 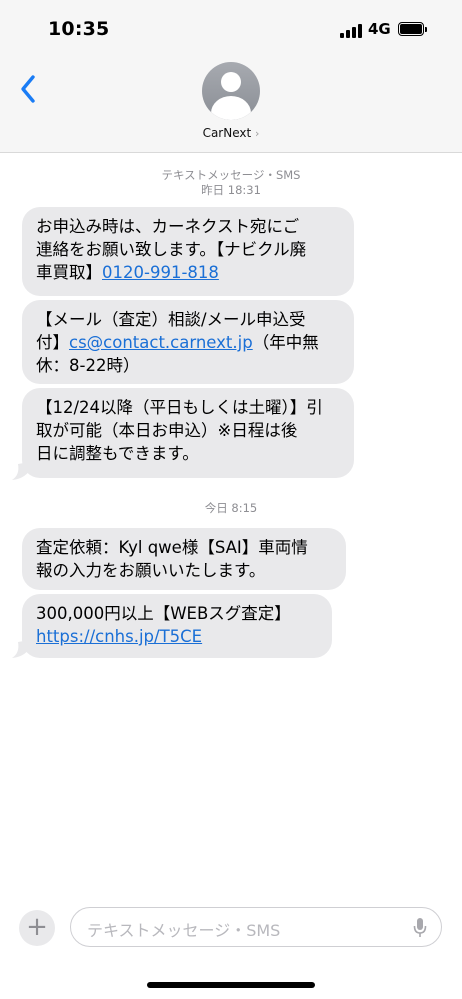 I want to click on message-line: https://cnhs.jp/T5CE, so click(x=177, y=636).